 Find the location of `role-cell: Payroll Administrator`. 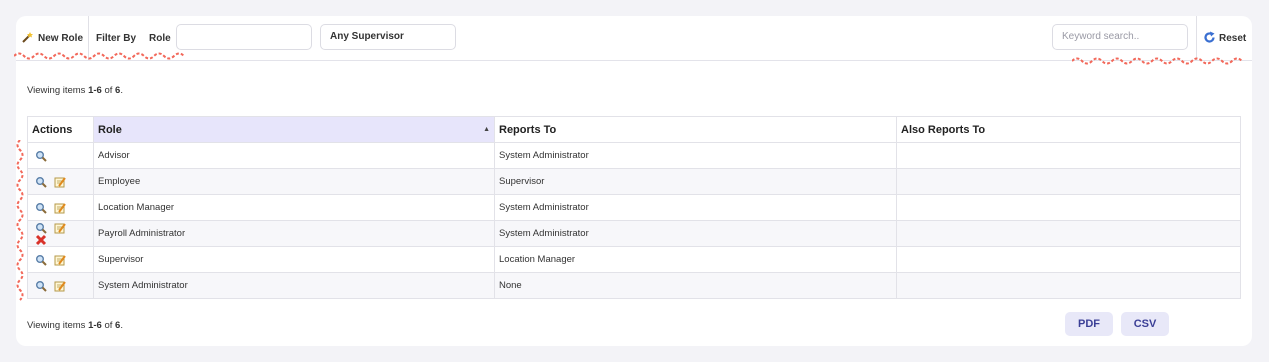

role-cell: Payroll Administrator is located at coordinates (294, 233).